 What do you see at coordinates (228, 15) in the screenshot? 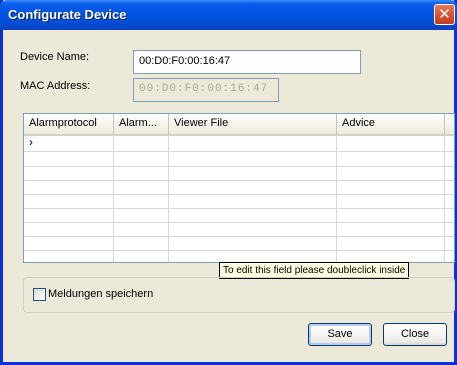
I see `title-bar: Configurate Device ✕` at bounding box center [228, 15].